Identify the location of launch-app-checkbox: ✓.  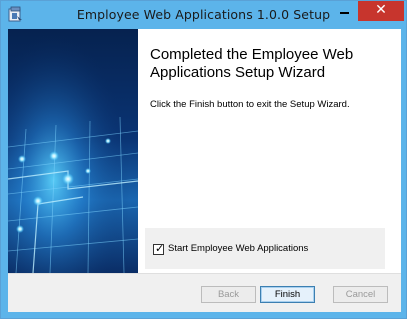
(159, 248).